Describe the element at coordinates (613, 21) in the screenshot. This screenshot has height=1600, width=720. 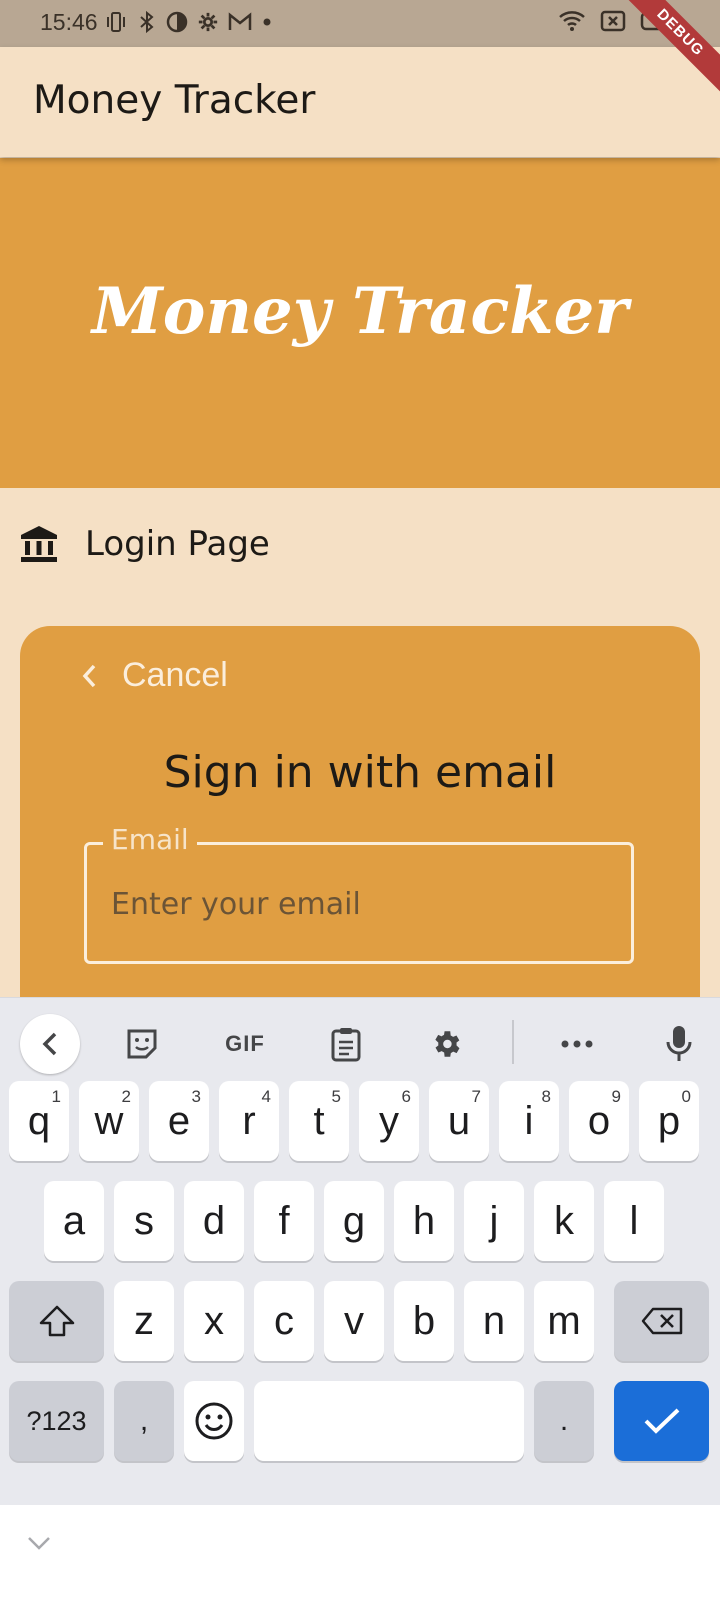
I see `no-sim-icon` at that location.